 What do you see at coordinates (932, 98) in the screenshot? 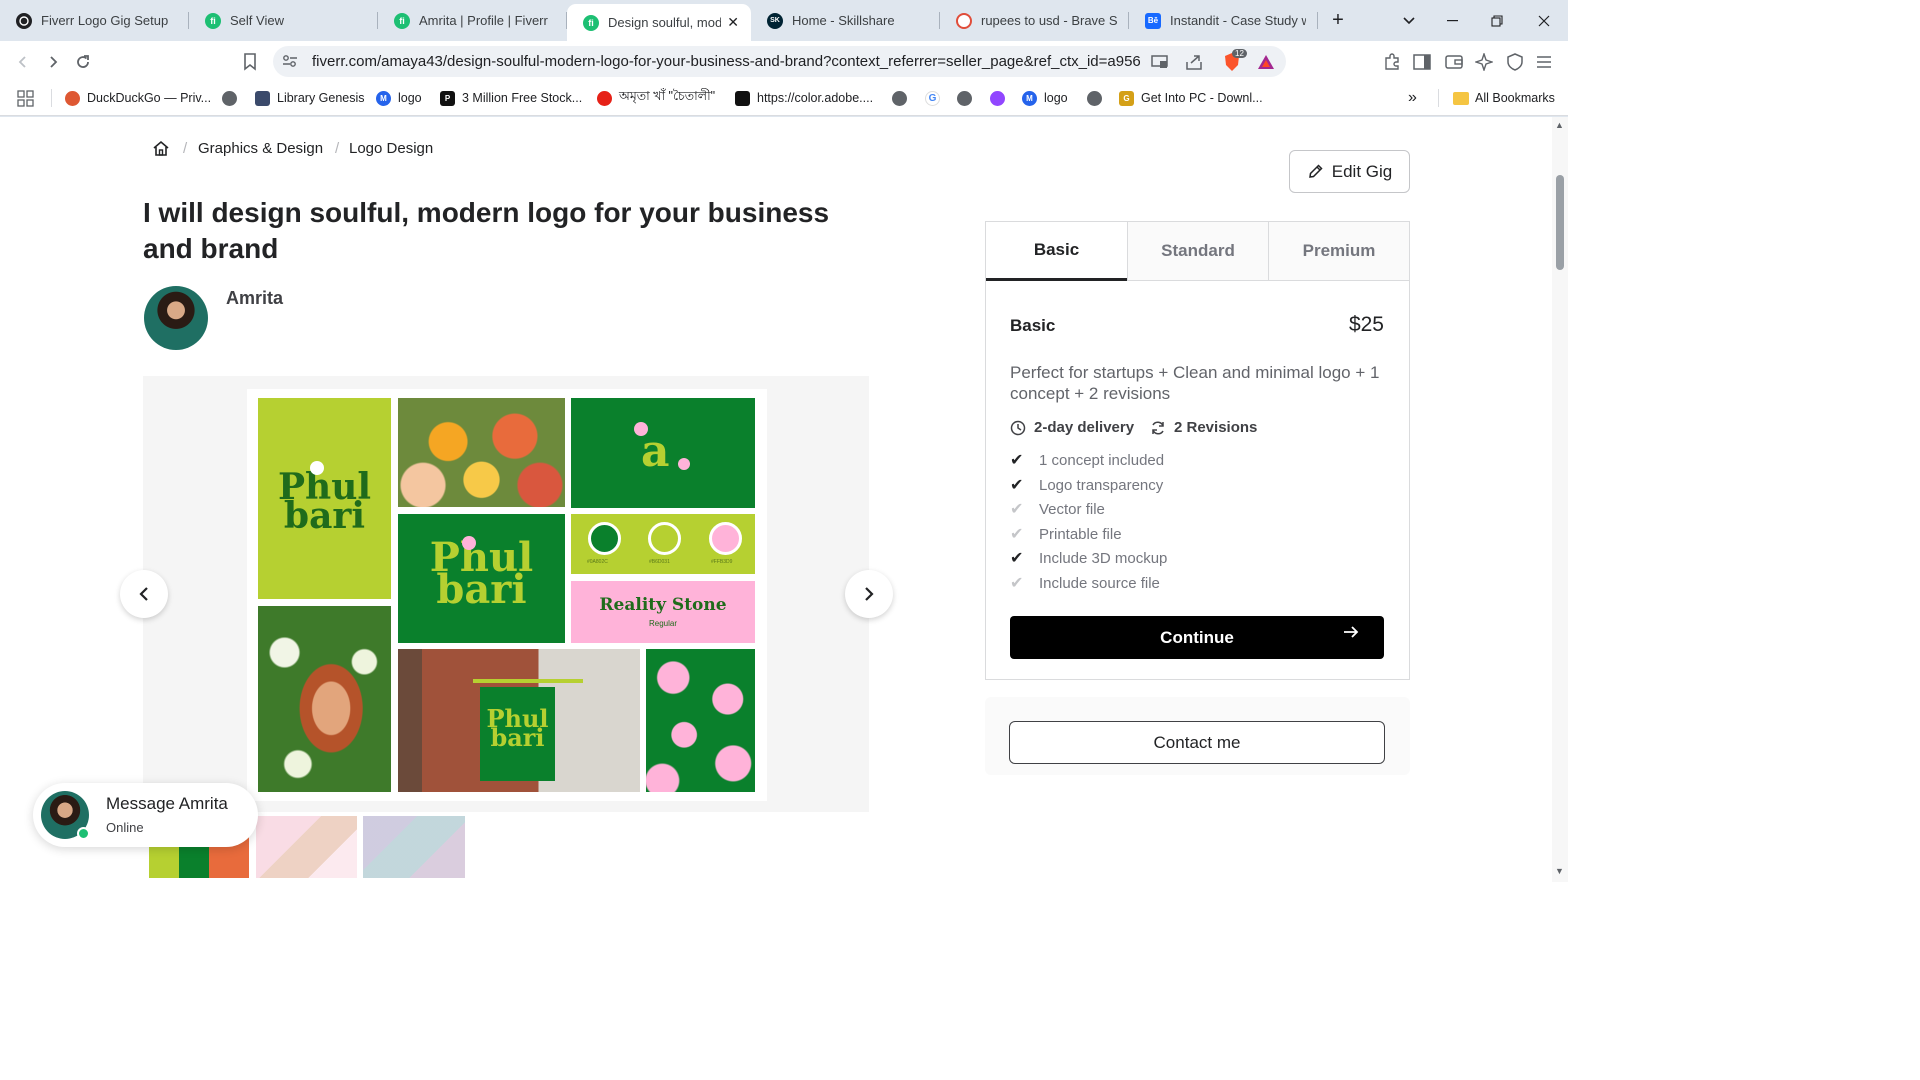
I see `google-icon: G` at bounding box center [932, 98].